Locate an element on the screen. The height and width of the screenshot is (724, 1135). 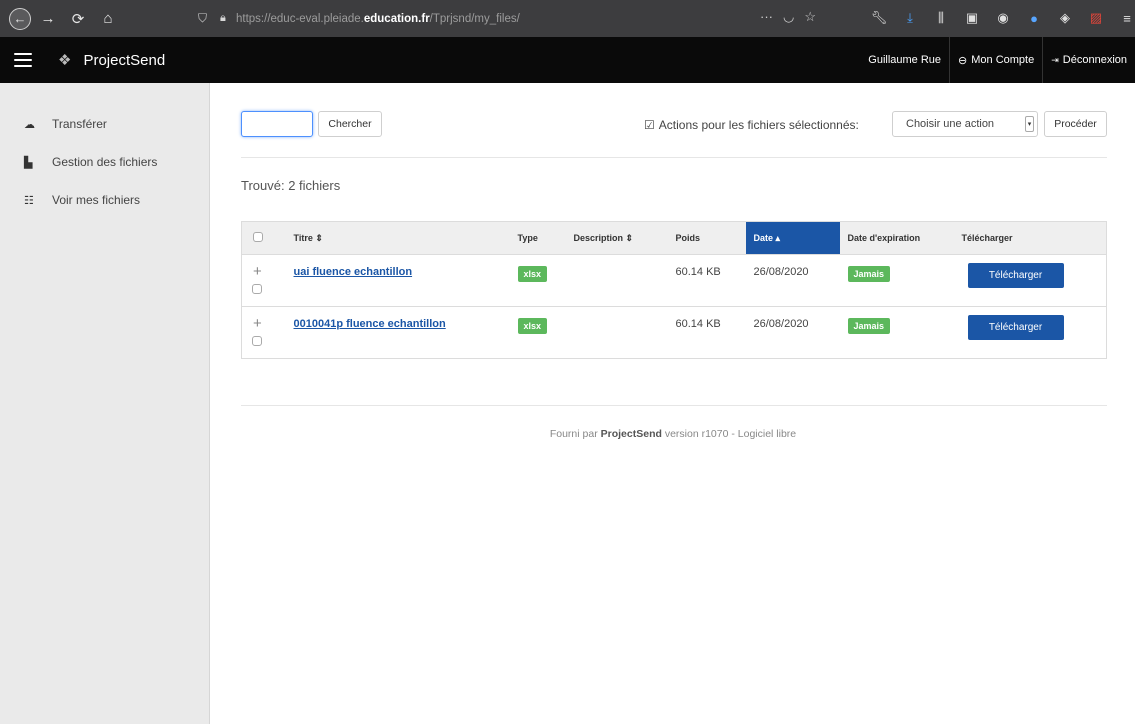
logo-icon: ❖ is located at coordinates (65, 60).